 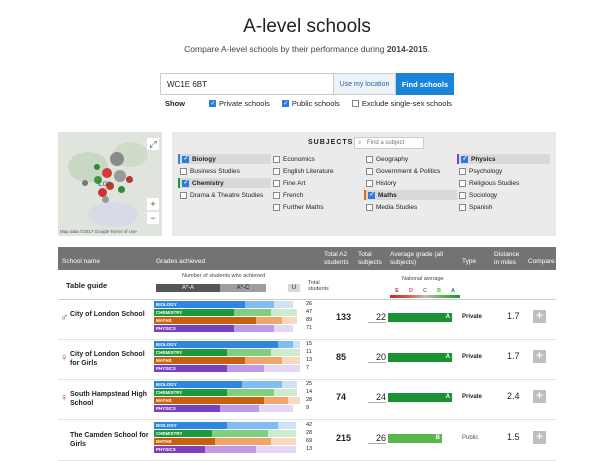 I want to click on student-count: 13, so click(x=309, y=449).